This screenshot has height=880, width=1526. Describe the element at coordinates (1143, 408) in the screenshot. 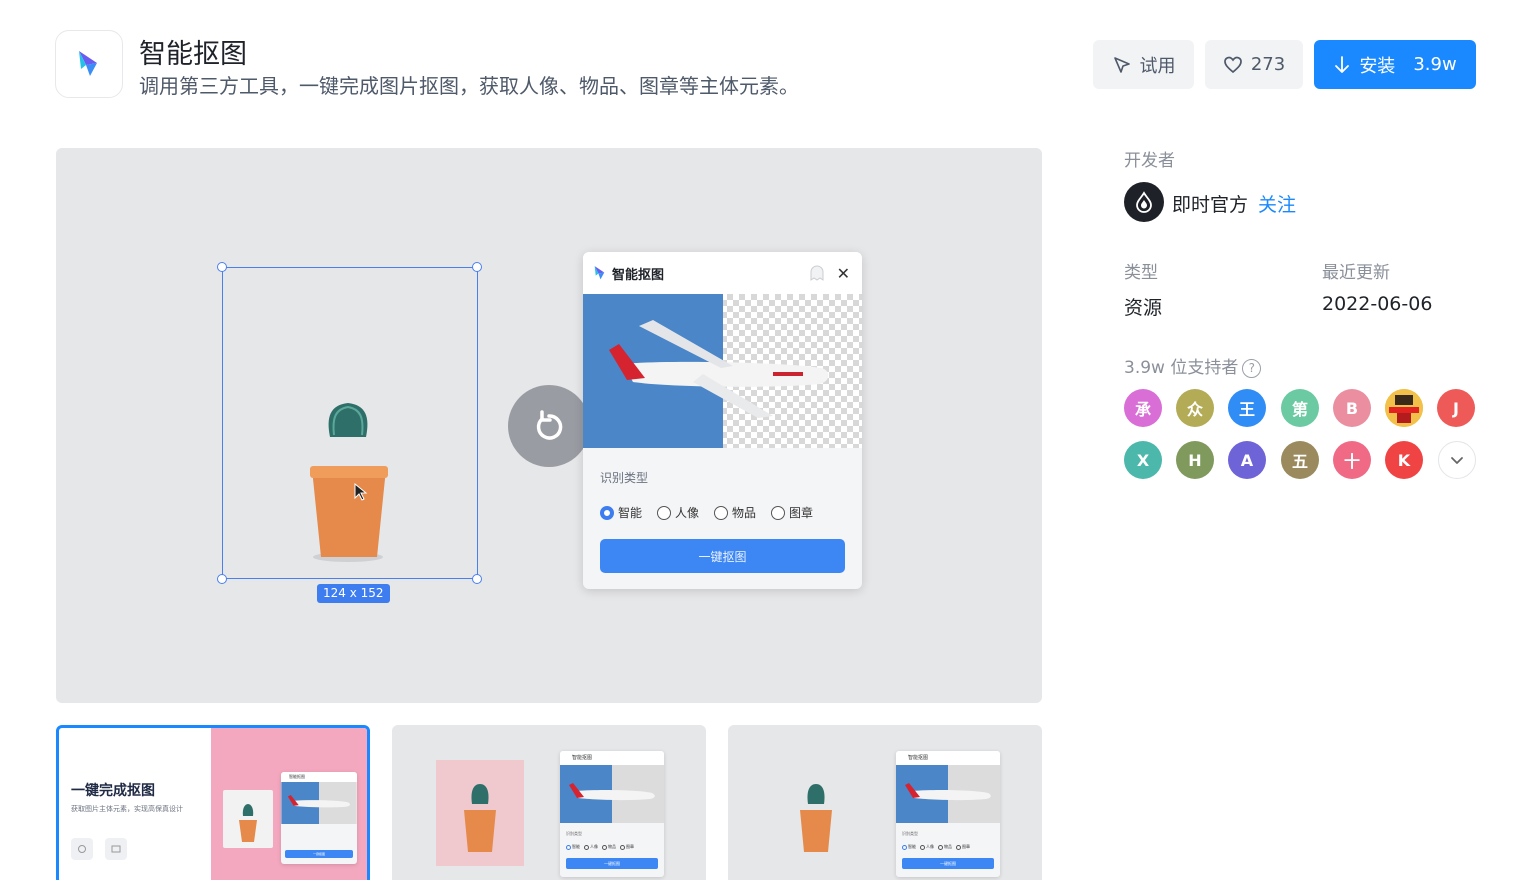

I see `supporter-avatar: 承` at that location.